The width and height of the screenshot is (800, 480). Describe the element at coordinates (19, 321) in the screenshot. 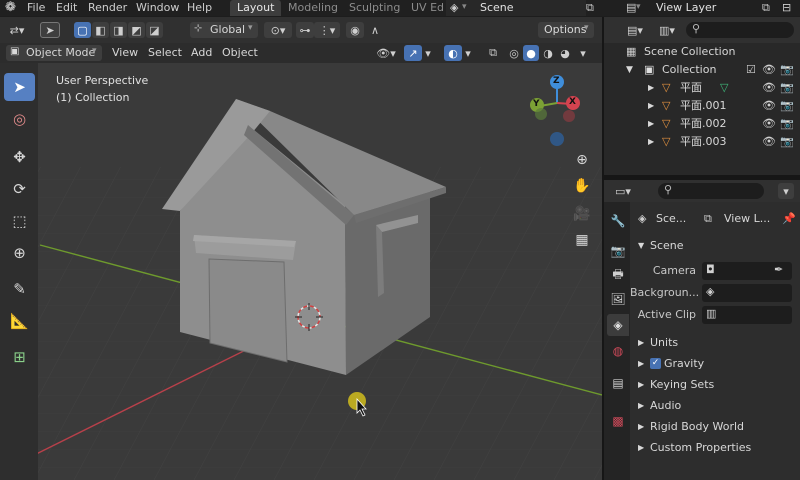

I see `measure-tool-icon: 📐` at that location.